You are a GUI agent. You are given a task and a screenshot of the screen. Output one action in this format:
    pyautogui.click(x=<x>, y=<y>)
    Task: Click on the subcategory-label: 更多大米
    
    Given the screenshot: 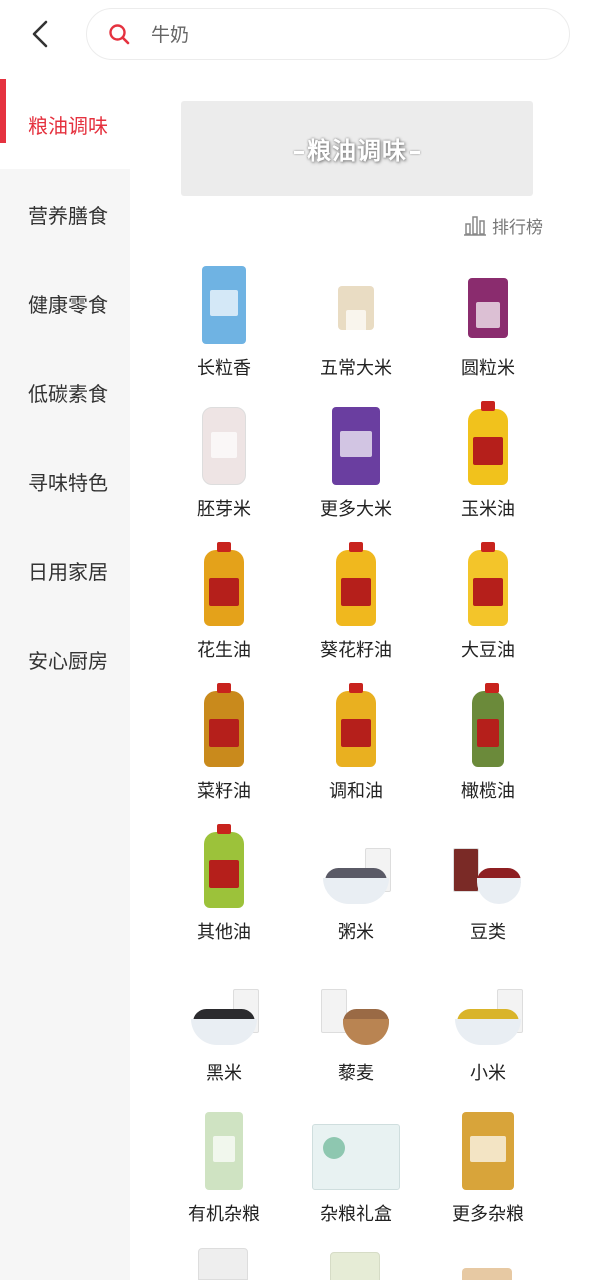 What is the action you would take?
    pyautogui.click(x=356, y=509)
    